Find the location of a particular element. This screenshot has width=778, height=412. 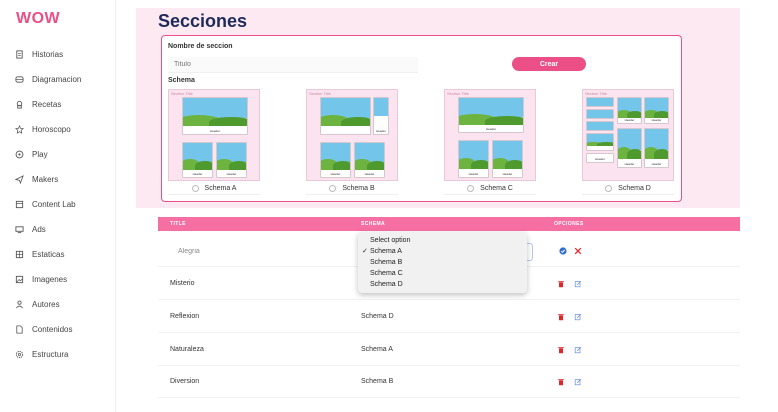

sidebar-item-label: Horoscopo is located at coordinates (51, 129).